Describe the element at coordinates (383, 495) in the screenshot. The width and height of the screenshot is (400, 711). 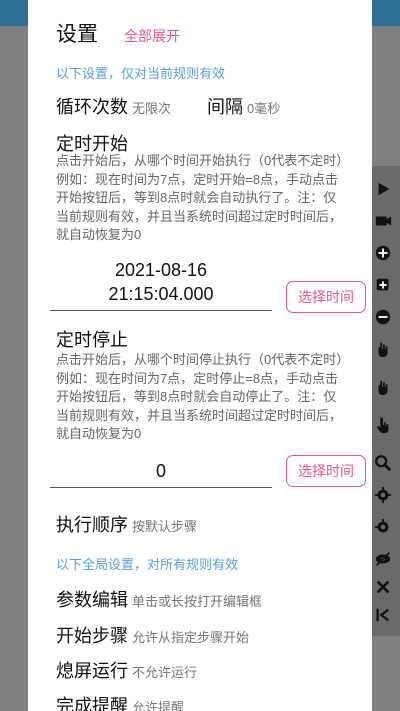
I see `gear-icon` at that location.